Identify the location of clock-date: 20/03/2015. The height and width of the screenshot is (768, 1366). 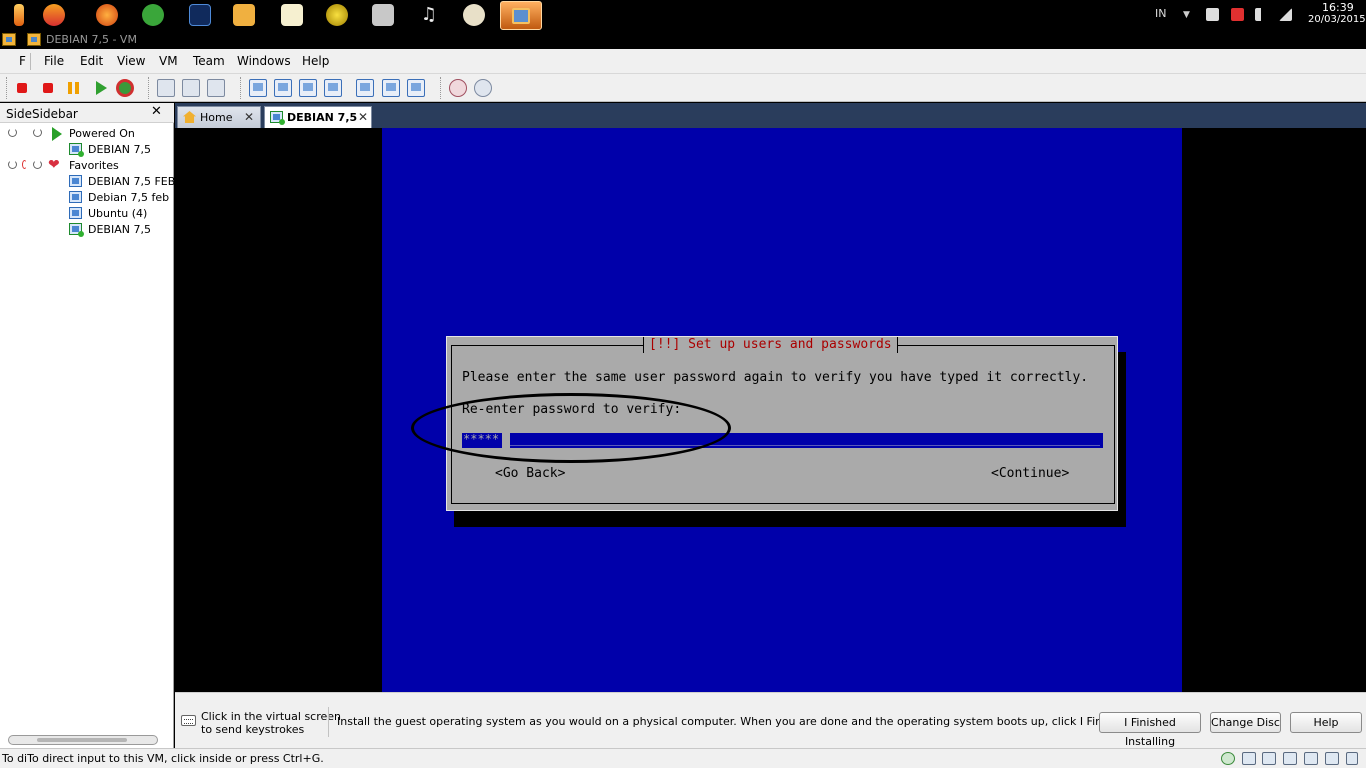
(1337, 19).